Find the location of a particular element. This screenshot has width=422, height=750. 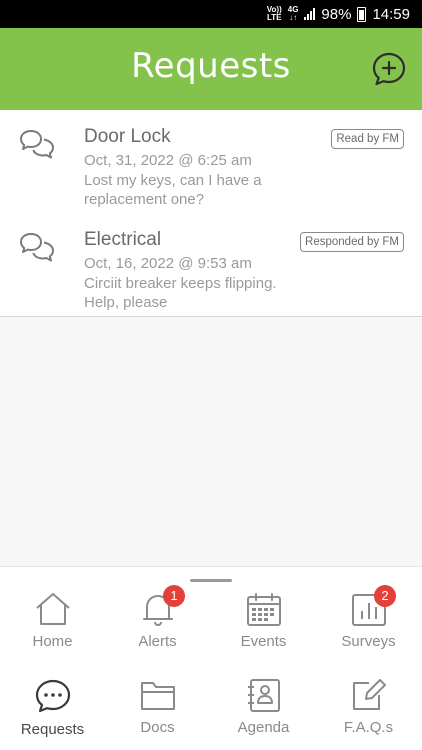

nav-agenda: Agenda is located at coordinates (263, 706).